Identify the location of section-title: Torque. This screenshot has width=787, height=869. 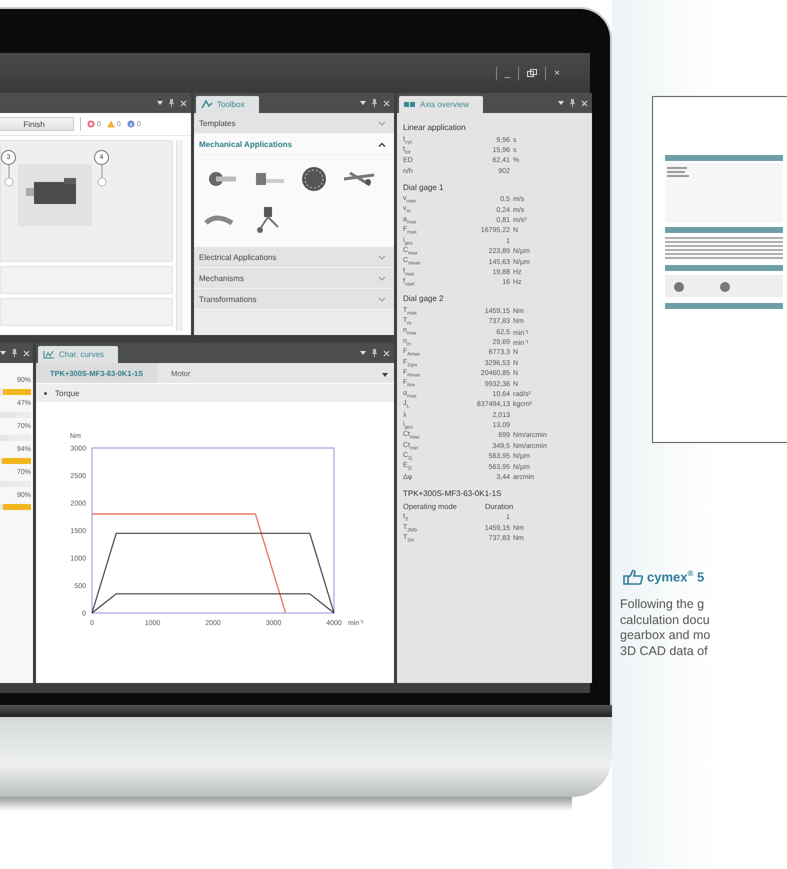
(67, 393).